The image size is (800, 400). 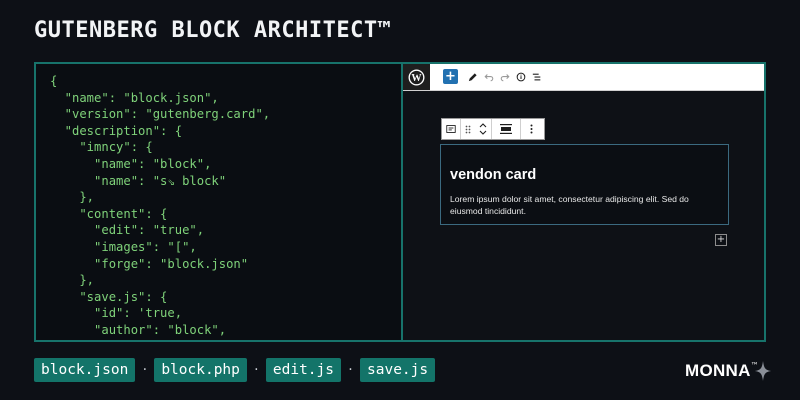 I want to click on drag-handle-icon, so click(x=468, y=129).